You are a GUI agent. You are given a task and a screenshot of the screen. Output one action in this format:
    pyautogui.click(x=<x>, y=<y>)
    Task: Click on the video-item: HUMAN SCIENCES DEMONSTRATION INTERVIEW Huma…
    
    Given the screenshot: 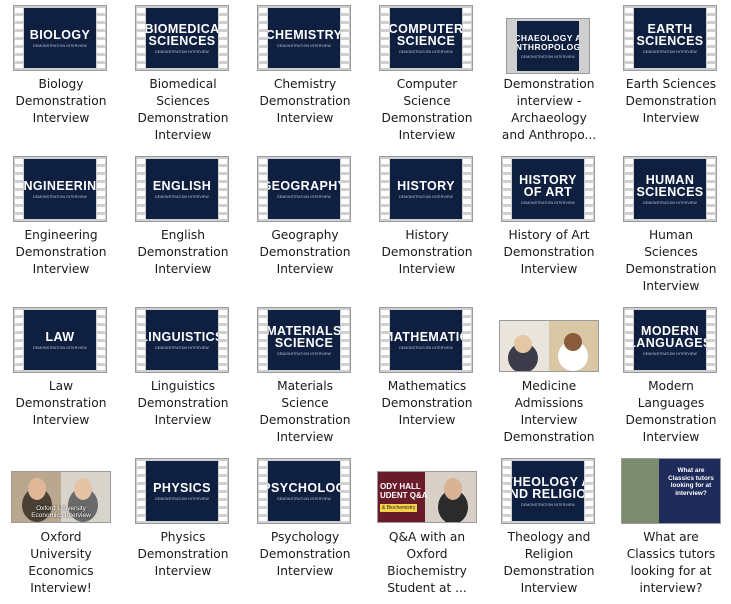 What is the action you would take?
    pyautogui.click(x=670, y=226)
    